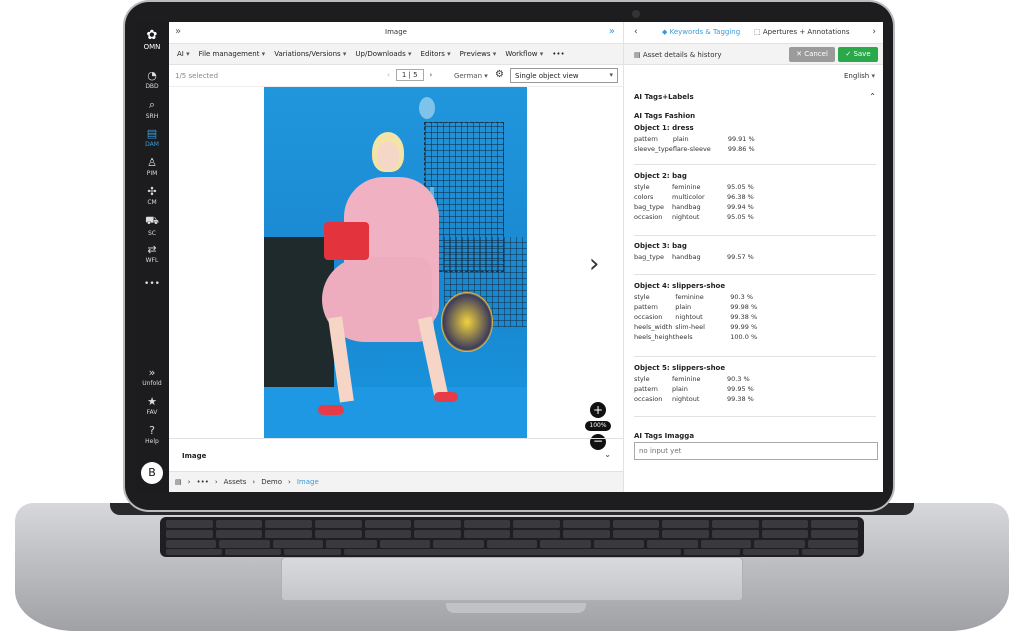 This screenshot has width=1024, height=641. I want to click on menu-more: •••, so click(558, 54).